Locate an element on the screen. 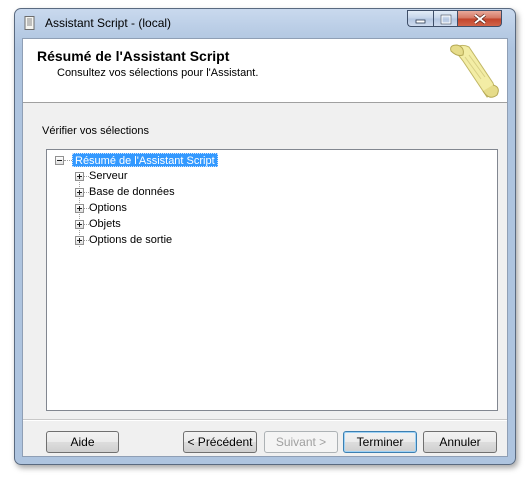  tree-node-output-options: Options de sortie is located at coordinates (175, 240).